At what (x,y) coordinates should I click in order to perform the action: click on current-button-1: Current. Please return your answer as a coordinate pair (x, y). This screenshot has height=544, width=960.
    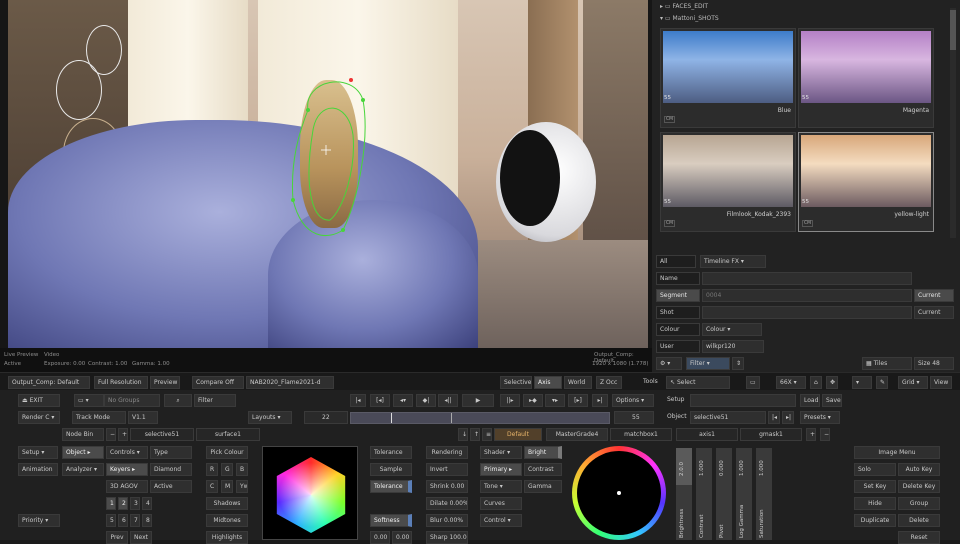
    Looking at the image, I should click on (934, 295).